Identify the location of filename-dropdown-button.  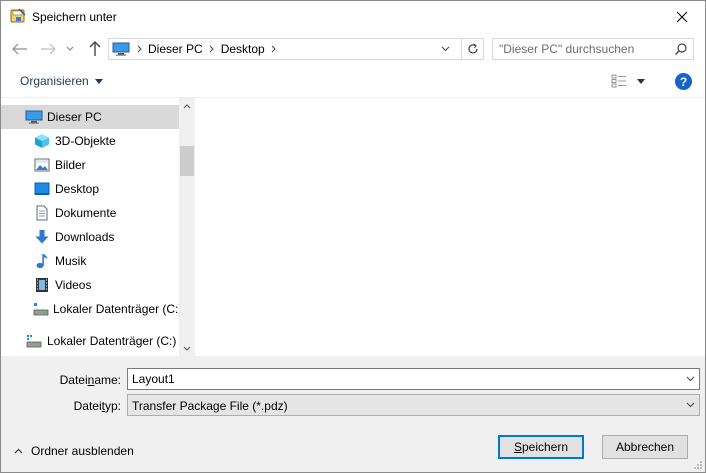
(690, 379).